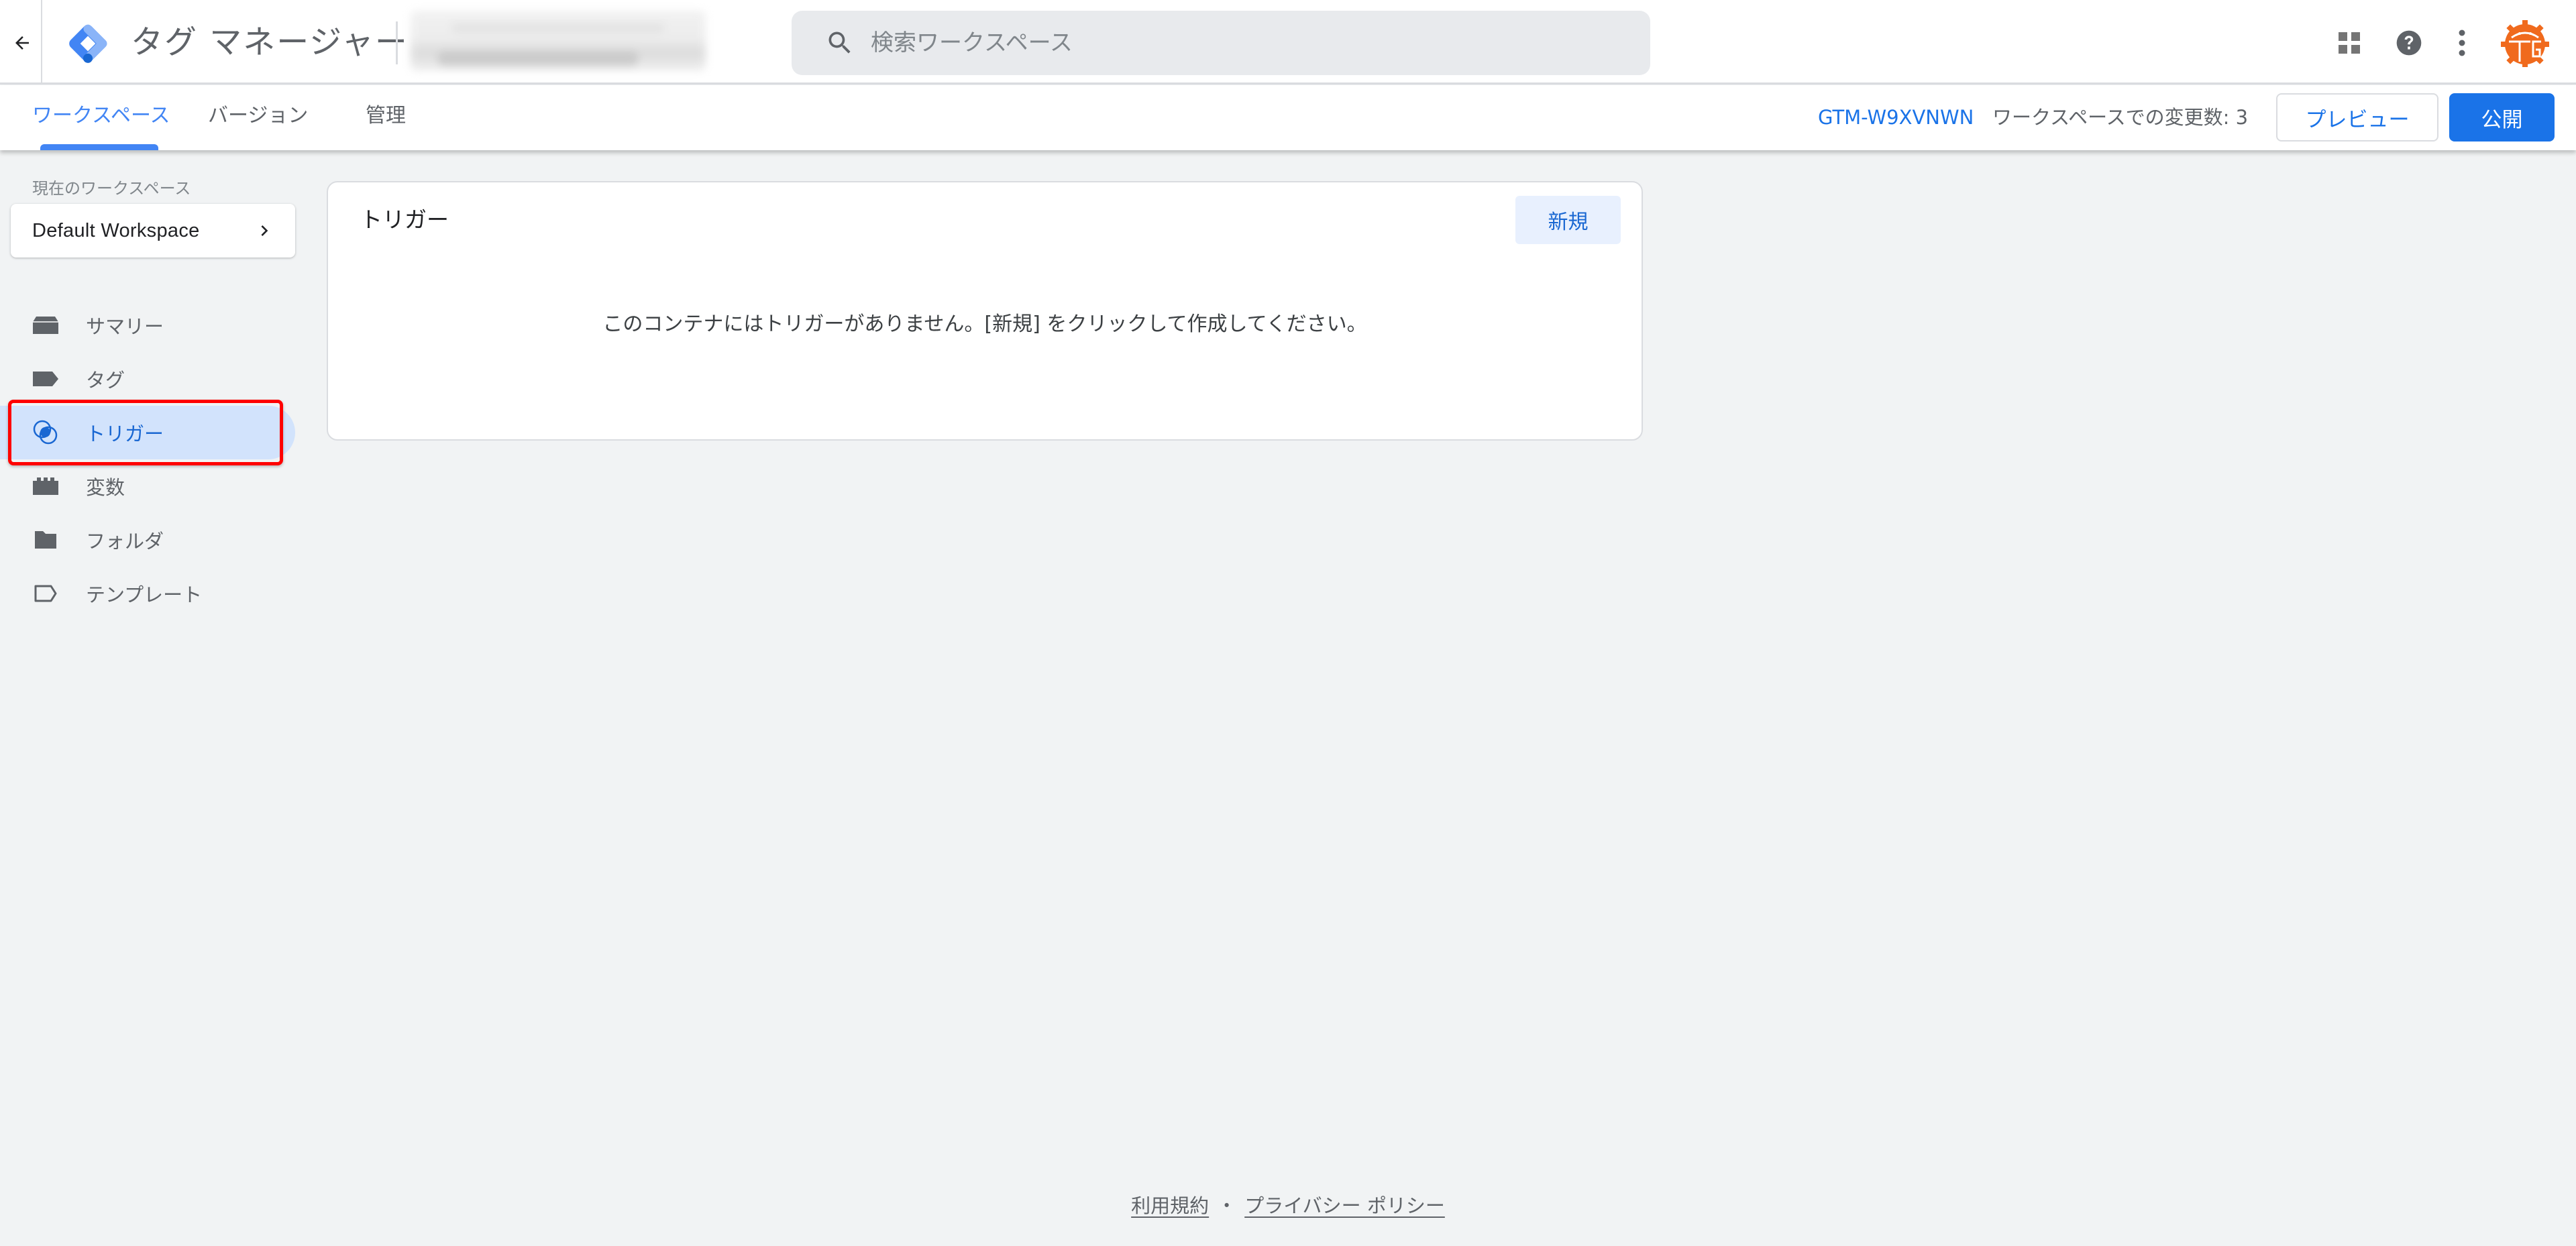  What do you see at coordinates (45, 593) in the screenshot?
I see `template-icon` at bounding box center [45, 593].